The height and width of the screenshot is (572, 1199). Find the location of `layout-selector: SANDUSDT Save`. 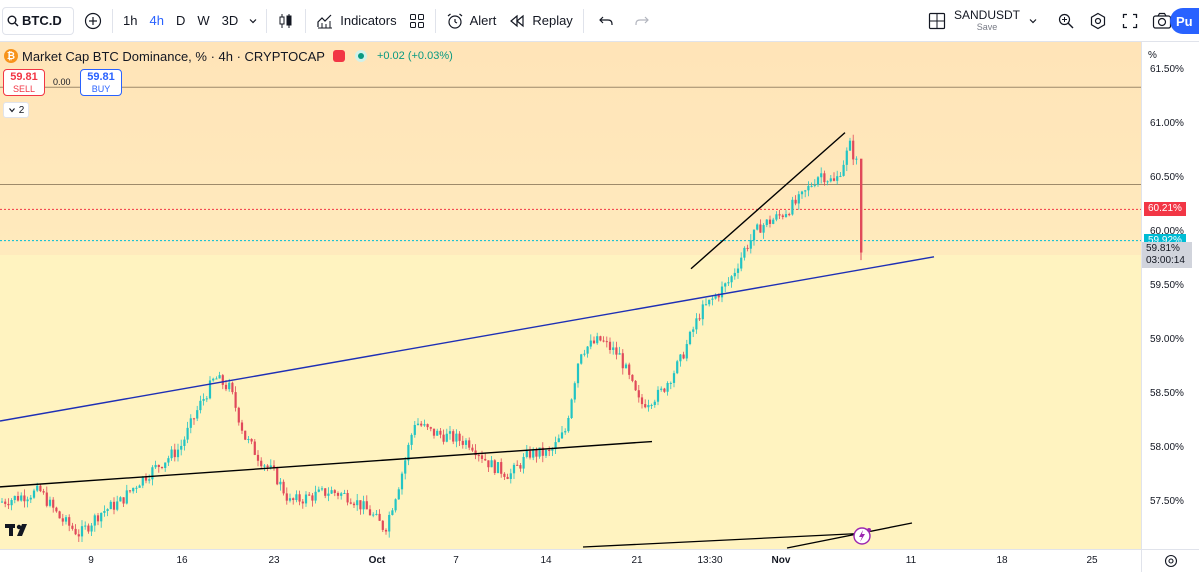

layout-selector: SANDUSDT Save is located at coordinates (983, 21).